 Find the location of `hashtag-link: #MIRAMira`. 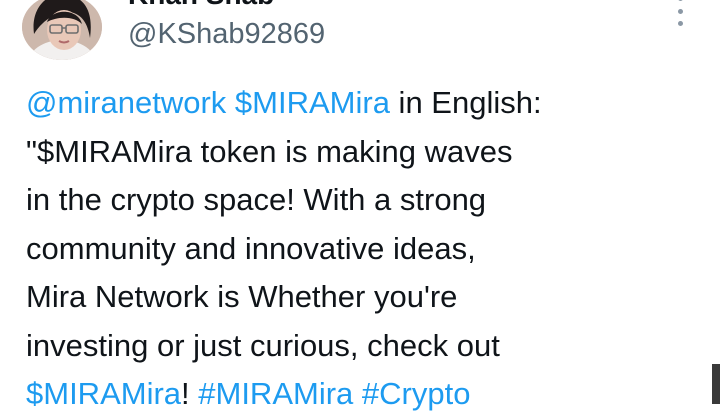

hashtag-link: #MIRAMira is located at coordinates (275, 393).